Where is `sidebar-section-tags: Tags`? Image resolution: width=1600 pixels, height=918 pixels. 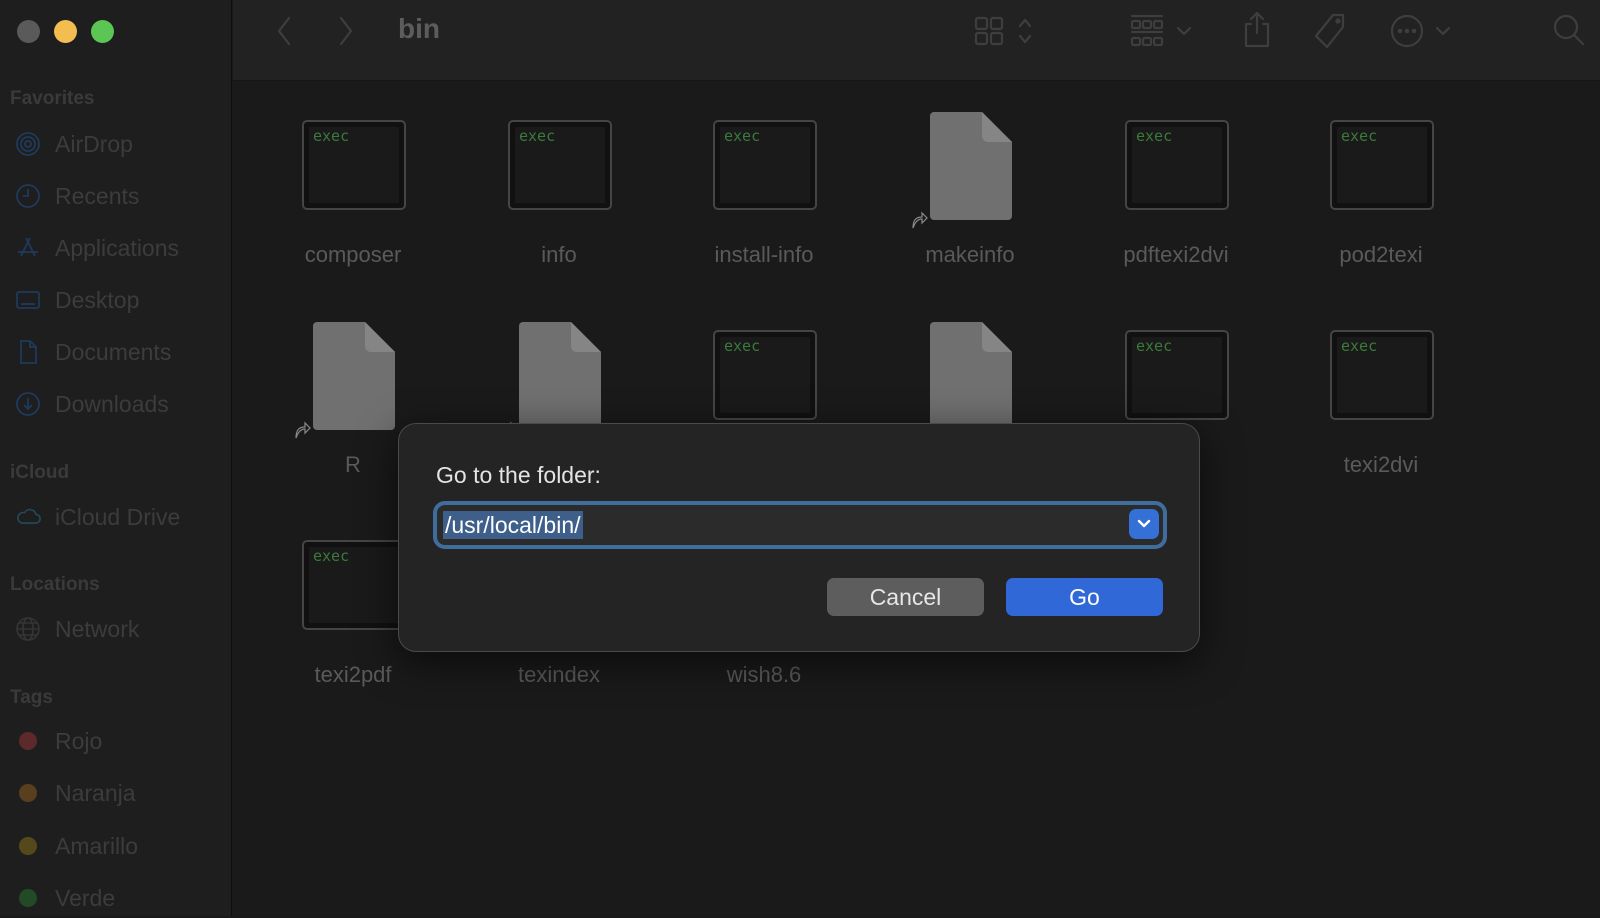
sidebar-section-tags: Tags is located at coordinates (31, 697).